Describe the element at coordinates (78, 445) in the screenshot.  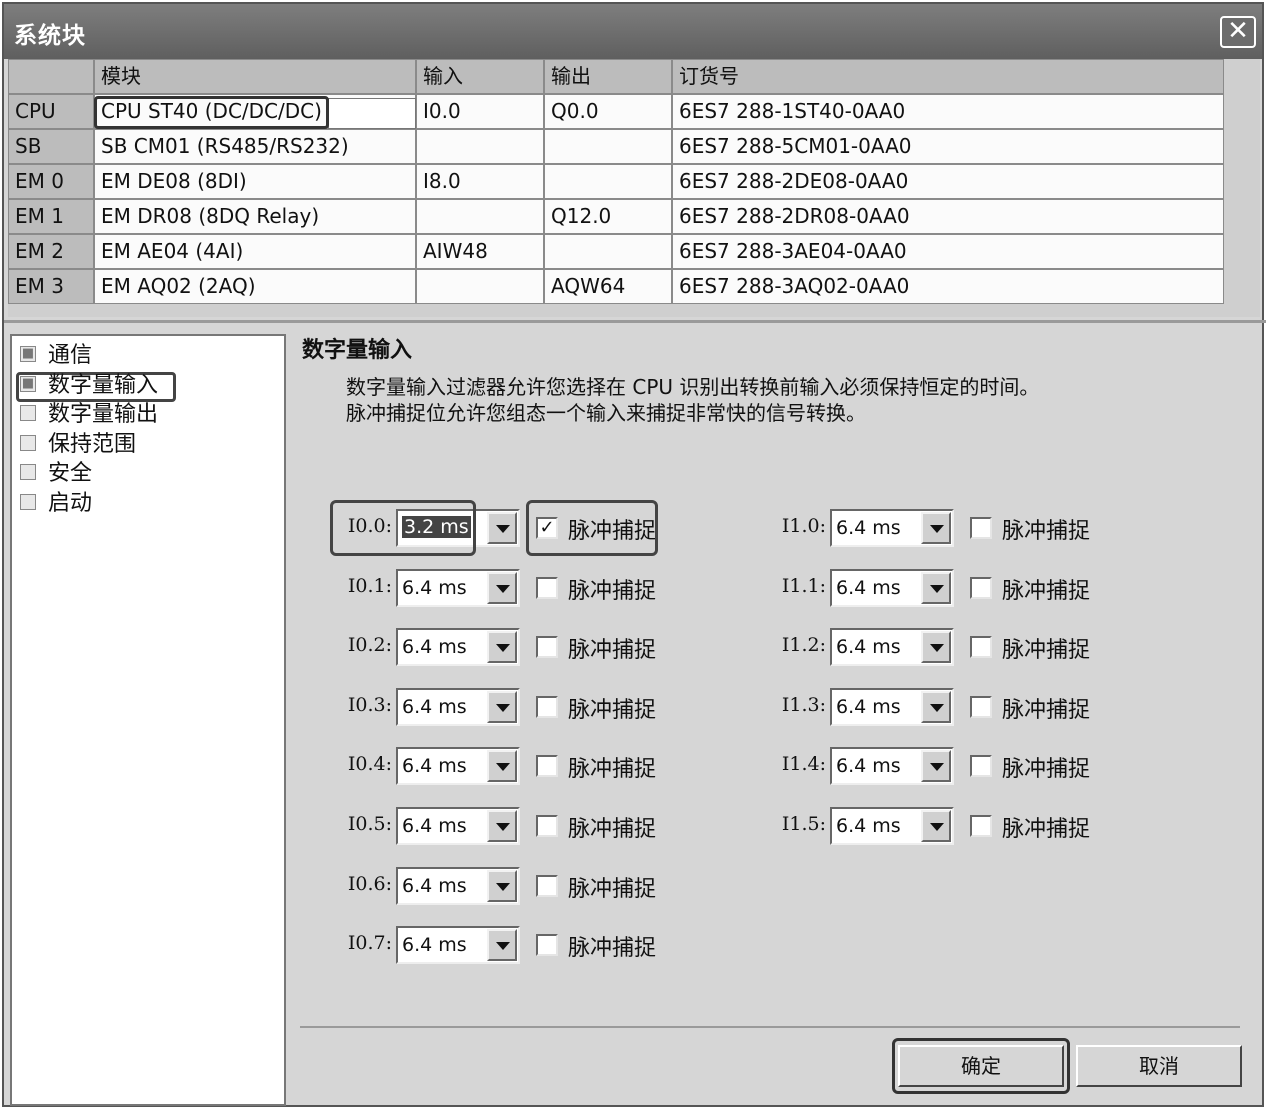
I see `tree-item: 保持范围` at that location.